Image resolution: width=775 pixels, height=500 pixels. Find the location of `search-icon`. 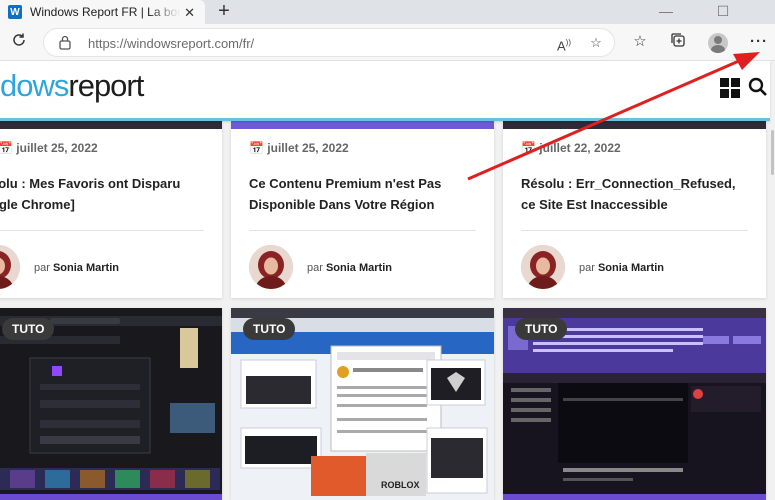

search-icon is located at coordinates (758, 87).